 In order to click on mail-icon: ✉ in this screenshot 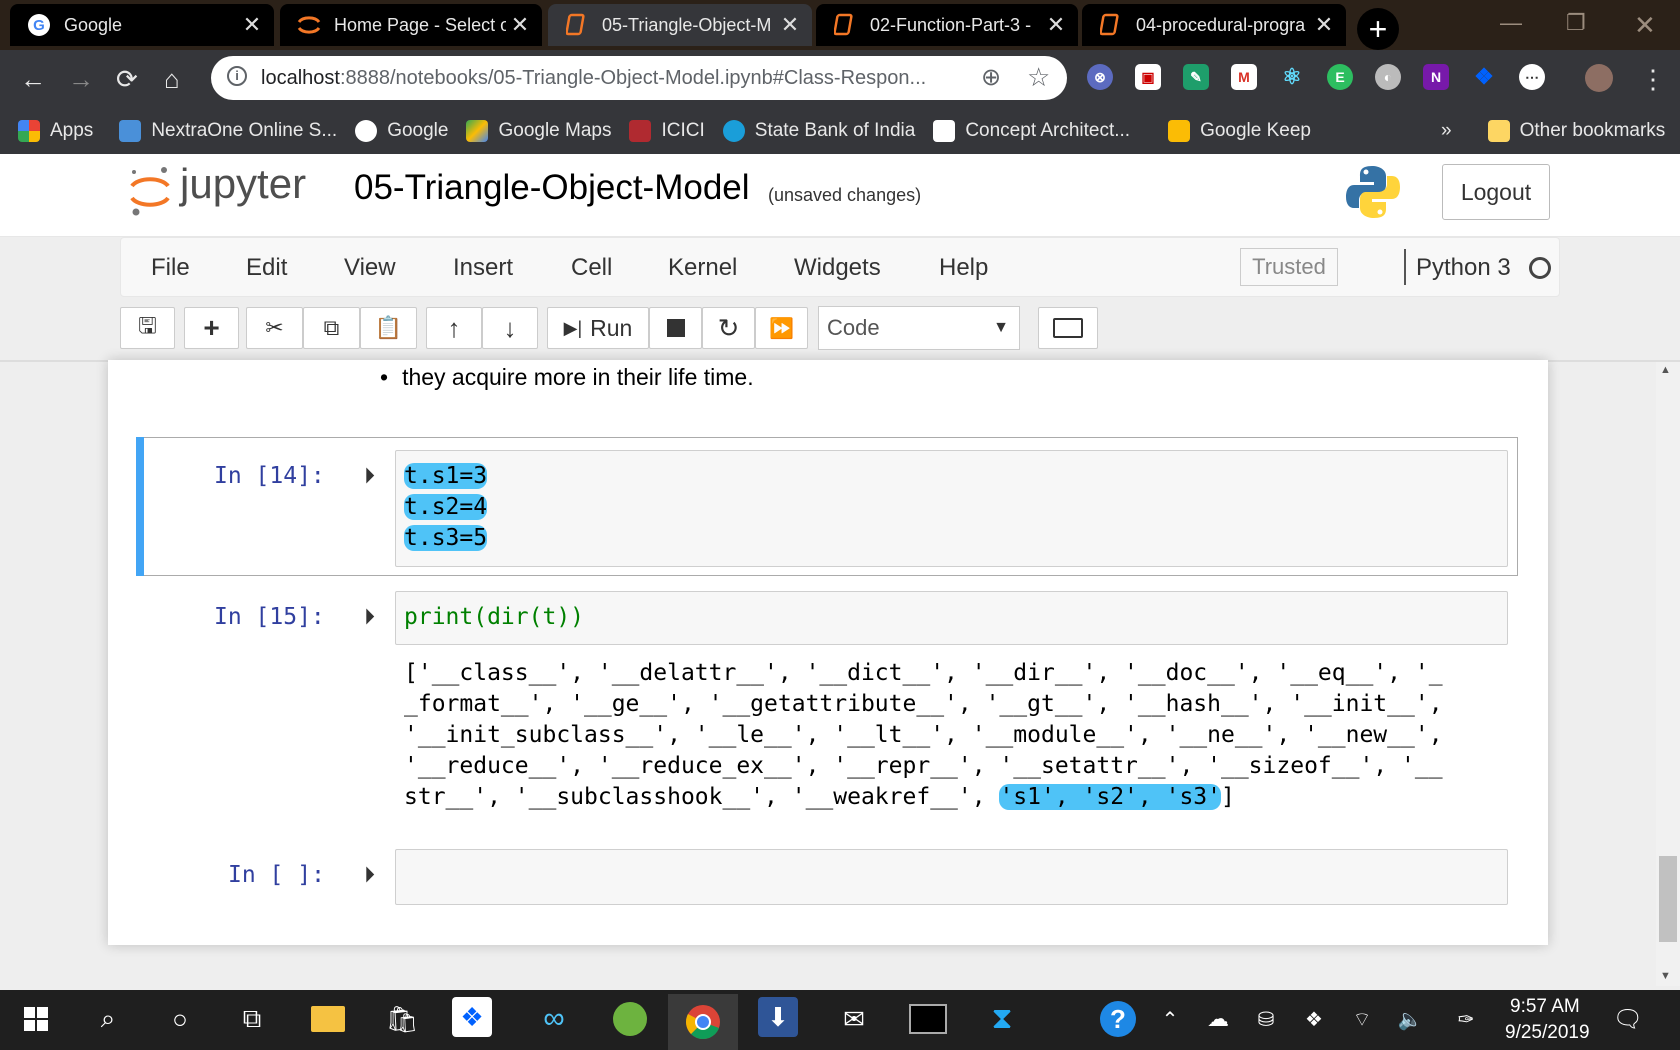, I will do `click(854, 1019)`.